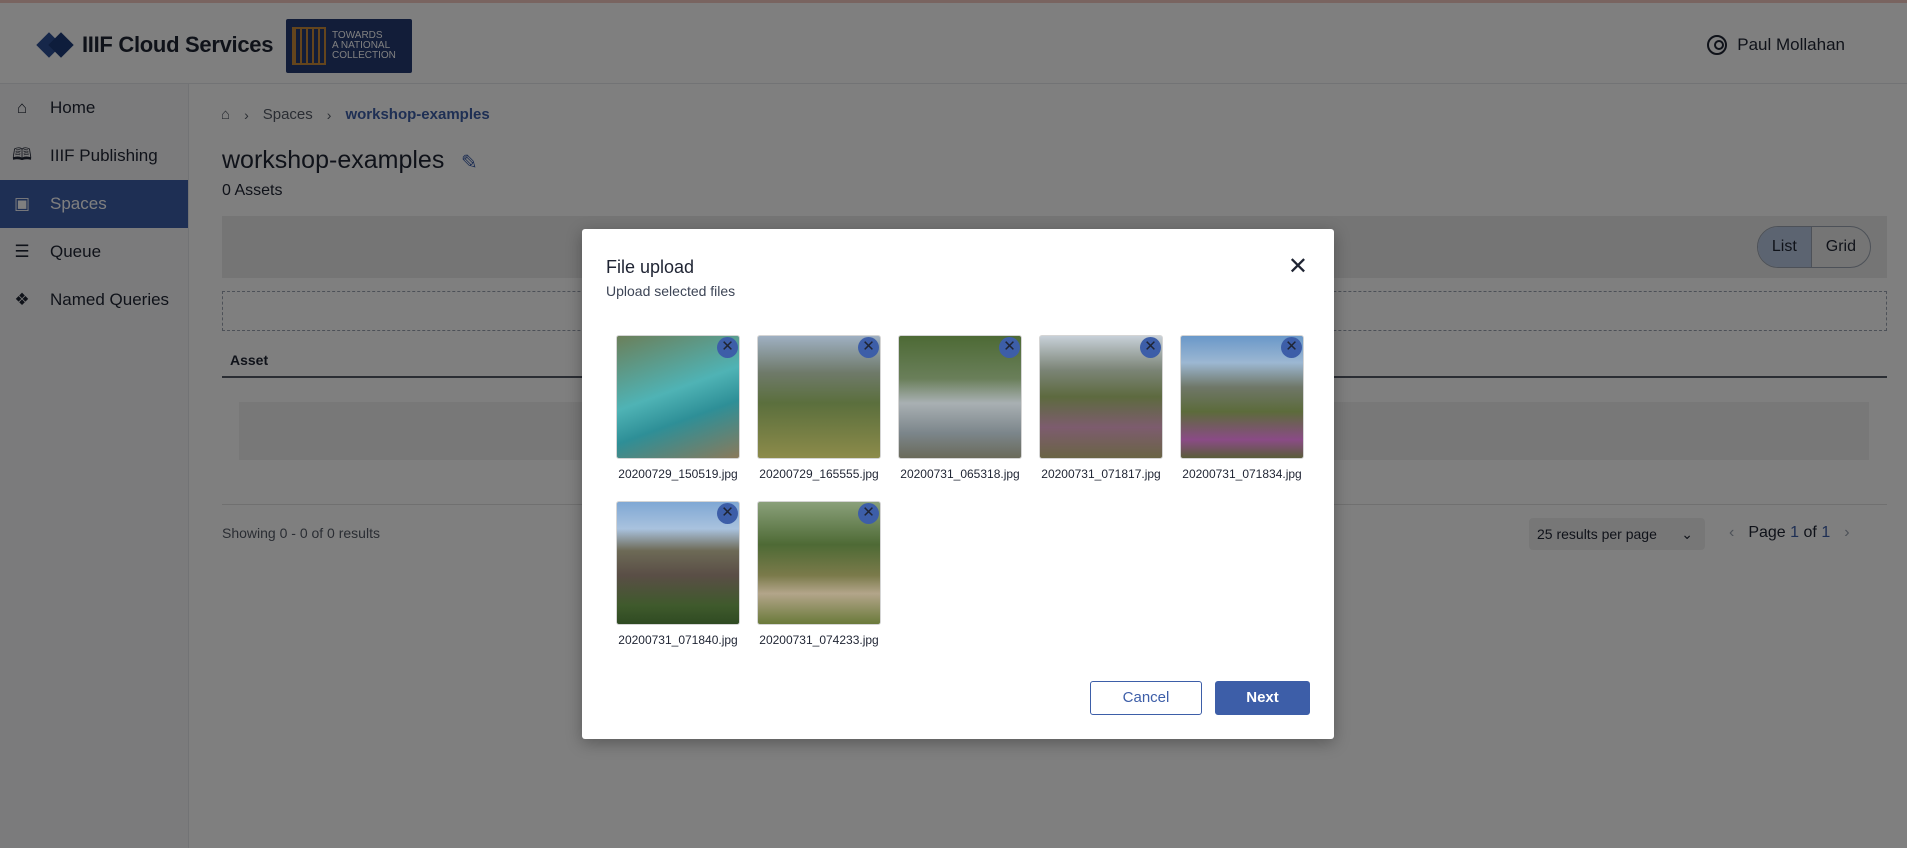 This screenshot has height=848, width=1907. I want to click on file-name: 20200731_071840.jpg, so click(678, 640).